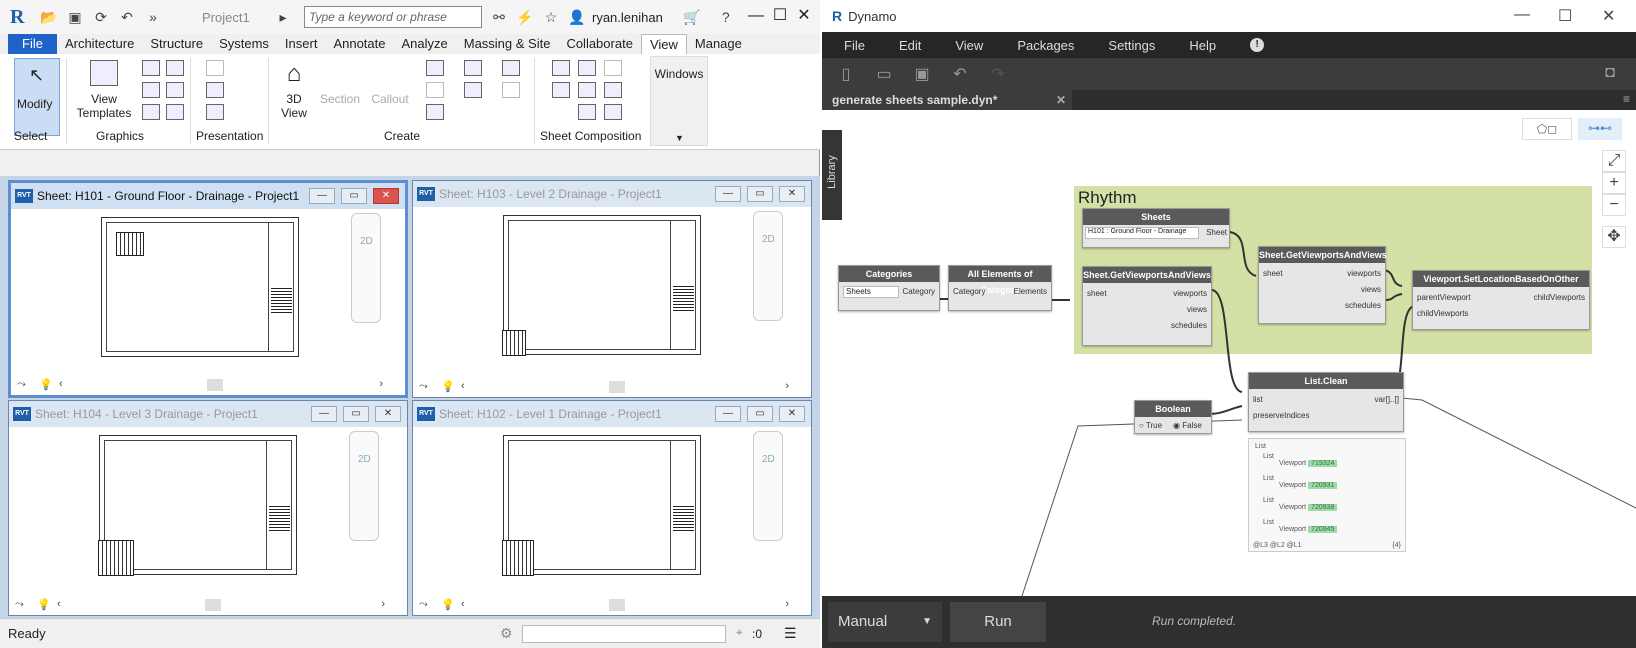  Describe the element at coordinates (1142, 233) in the screenshot. I see `sheet-dropdown: H101 : Ground Floor - Drainage` at that location.